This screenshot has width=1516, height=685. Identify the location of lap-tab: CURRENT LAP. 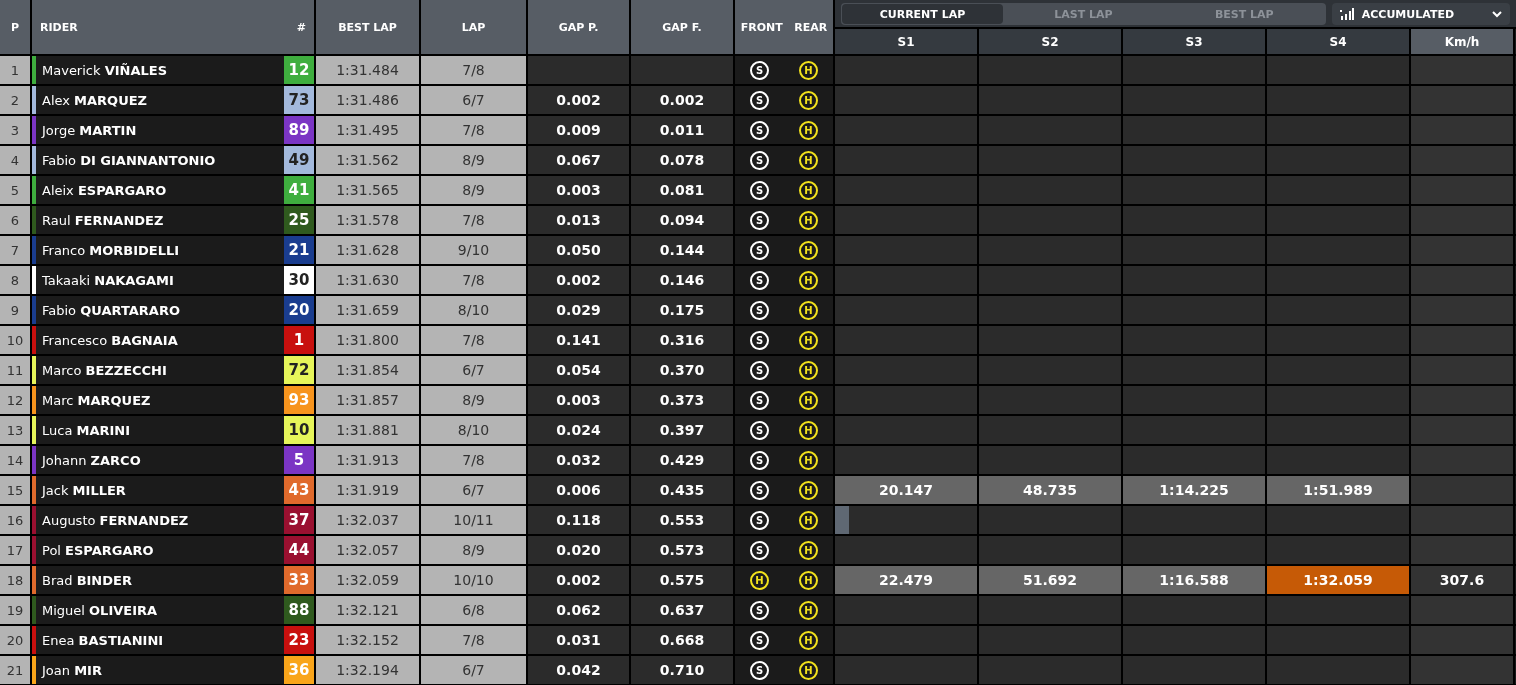
(922, 14).